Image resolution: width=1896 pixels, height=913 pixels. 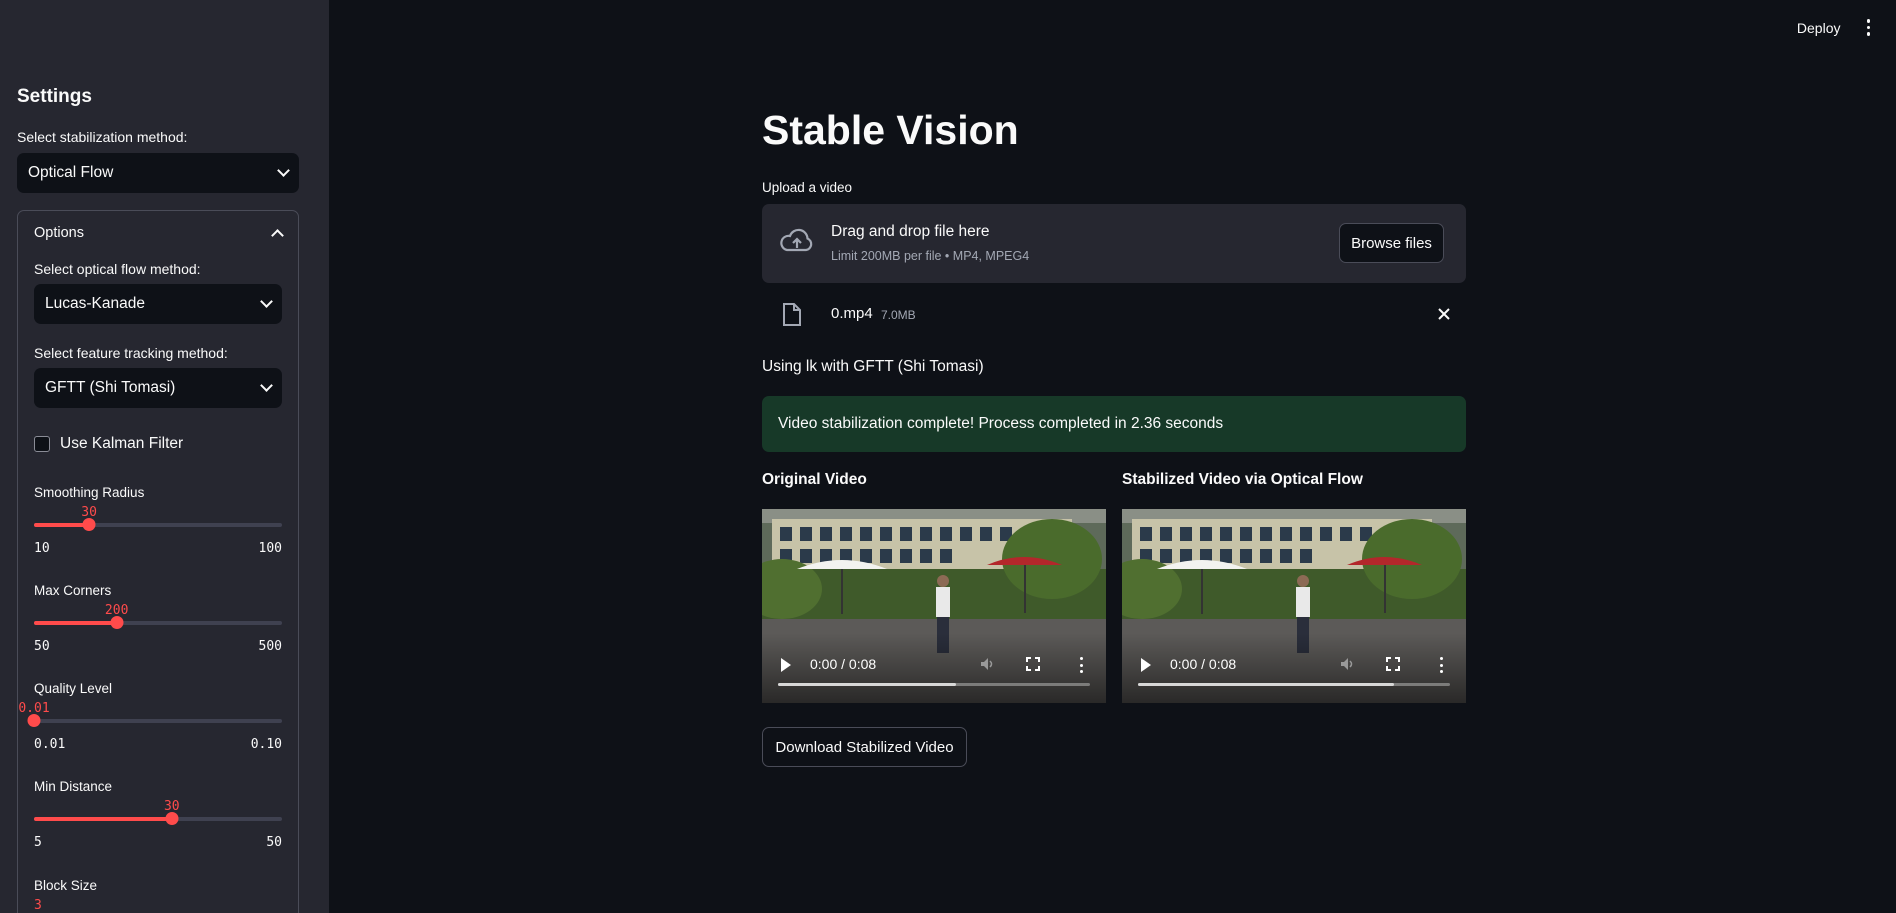 I want to click on optical-flow-method-select: Lucas-Kanade, so click(x=158, y=304).